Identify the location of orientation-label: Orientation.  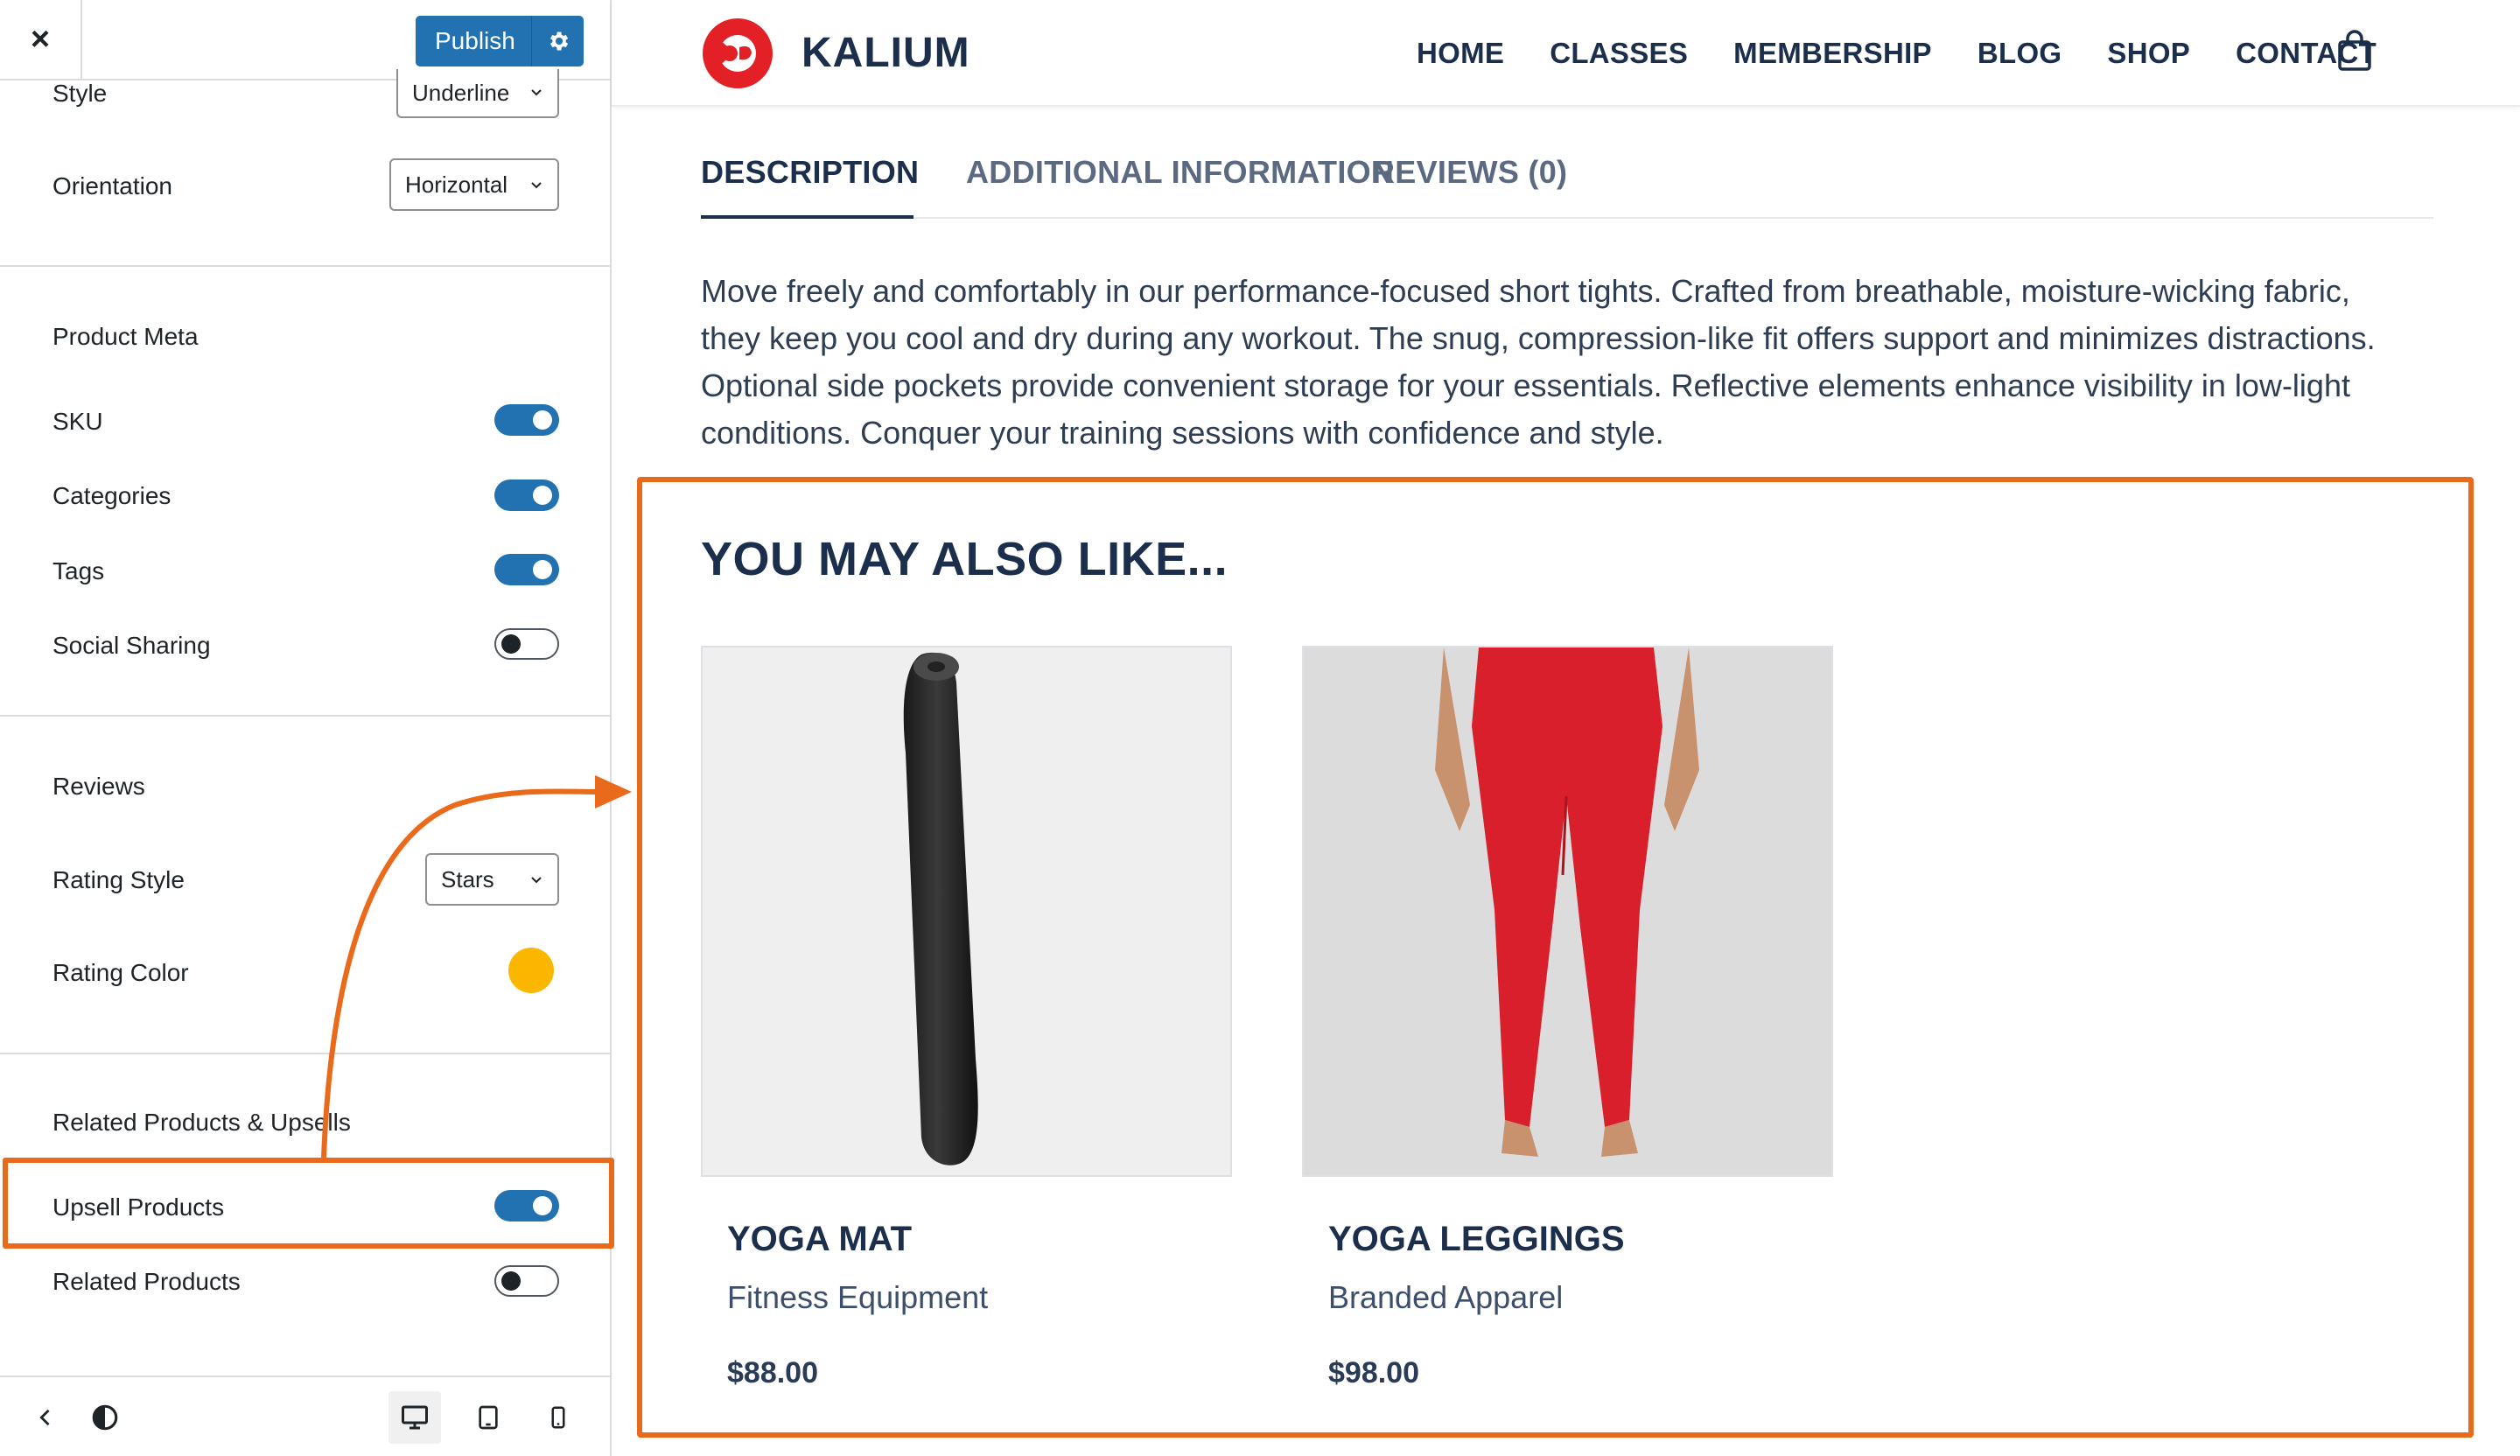
(112, 186).